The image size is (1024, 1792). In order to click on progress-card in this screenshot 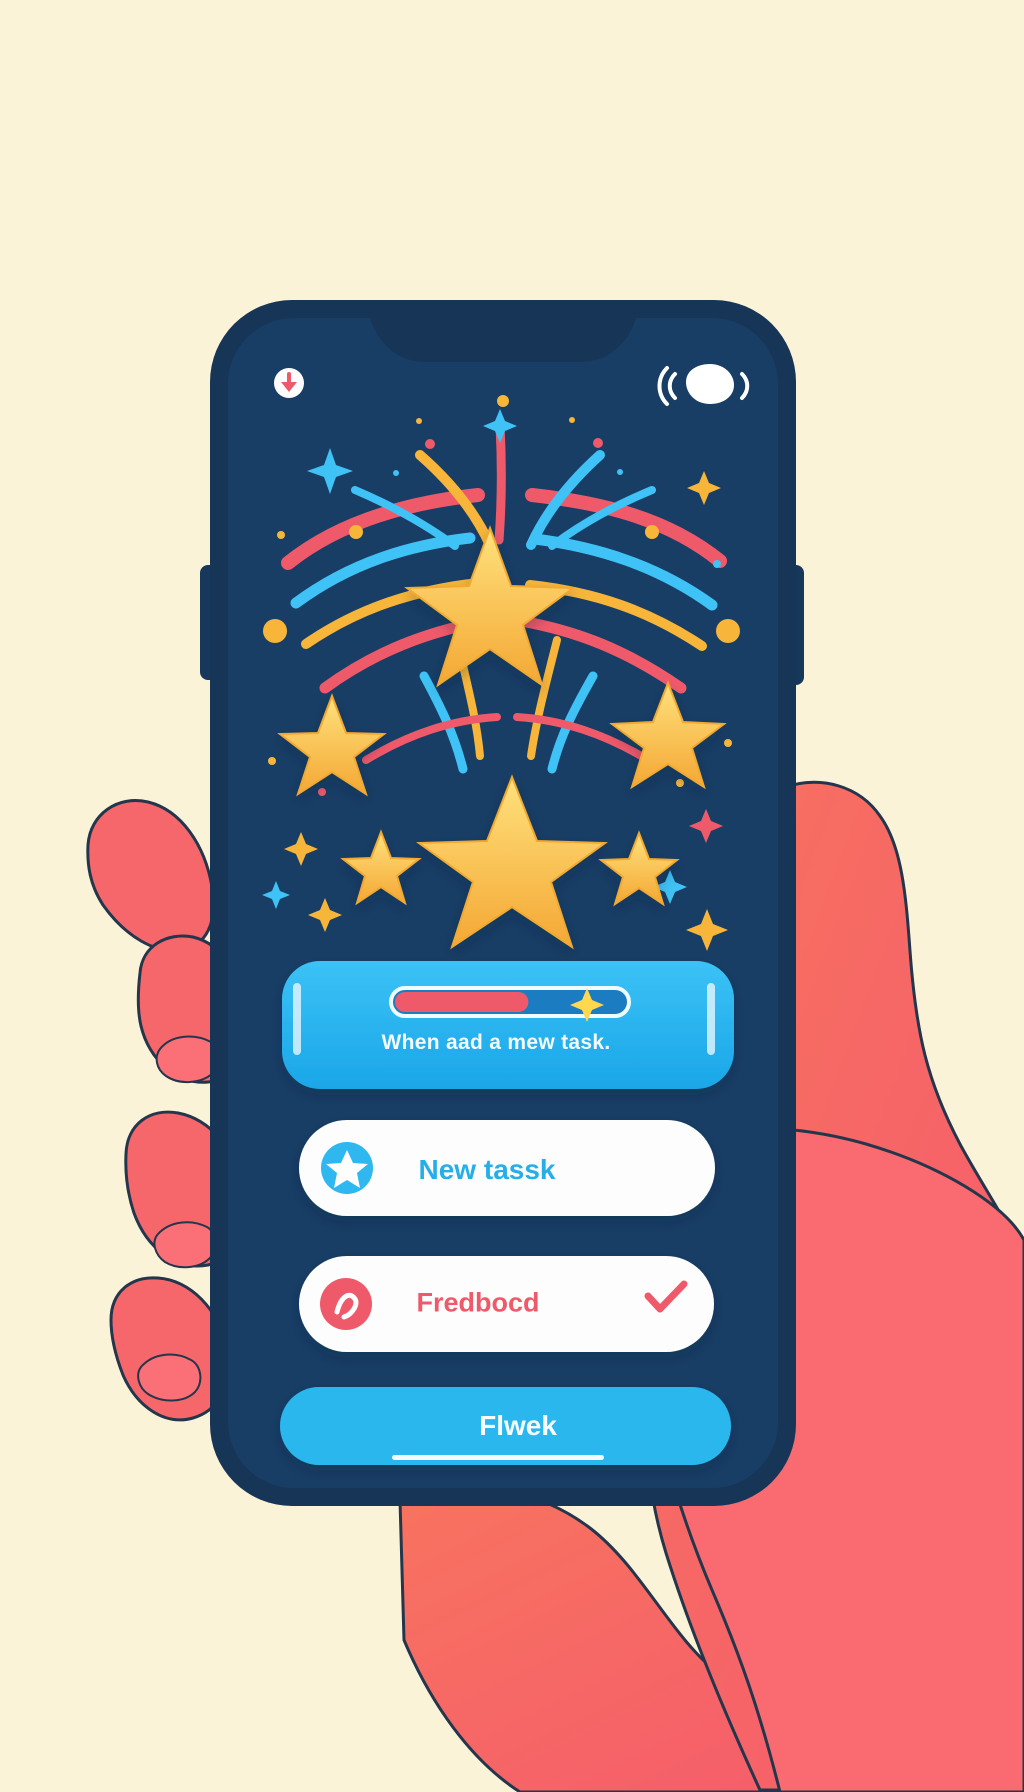, I will do `click(508, 1025)`.